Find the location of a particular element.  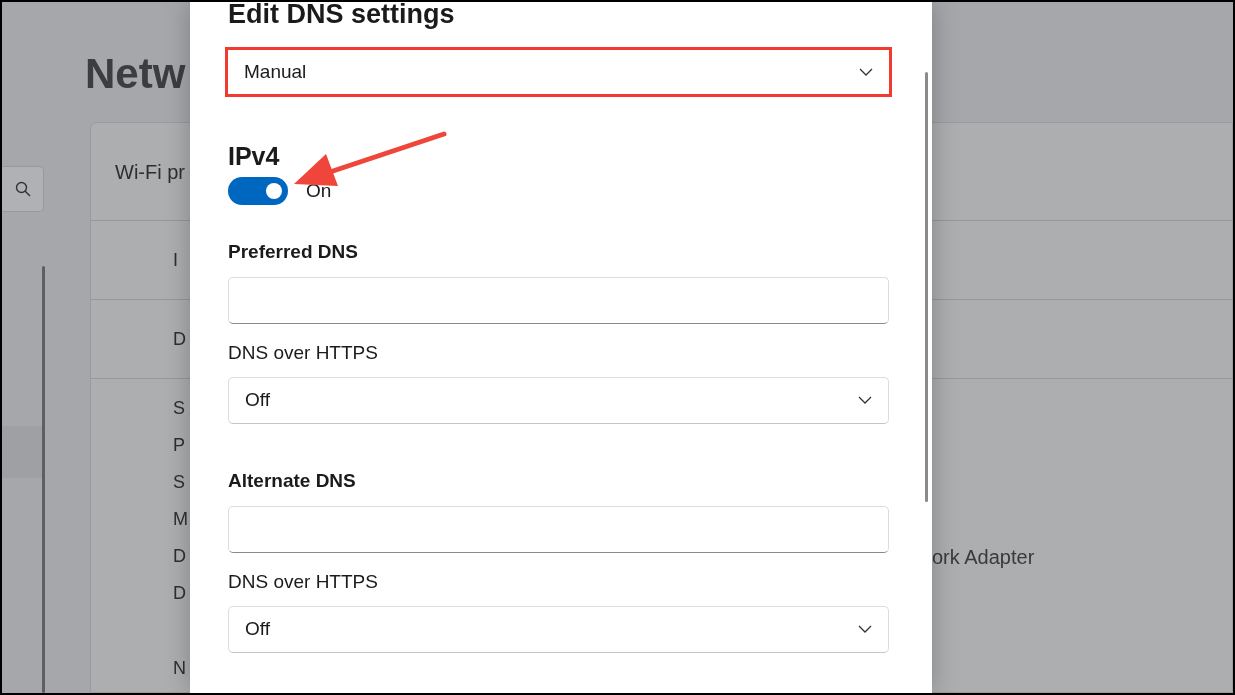

ipv4-heading: IPv4 is located at coordinates (254, 156).